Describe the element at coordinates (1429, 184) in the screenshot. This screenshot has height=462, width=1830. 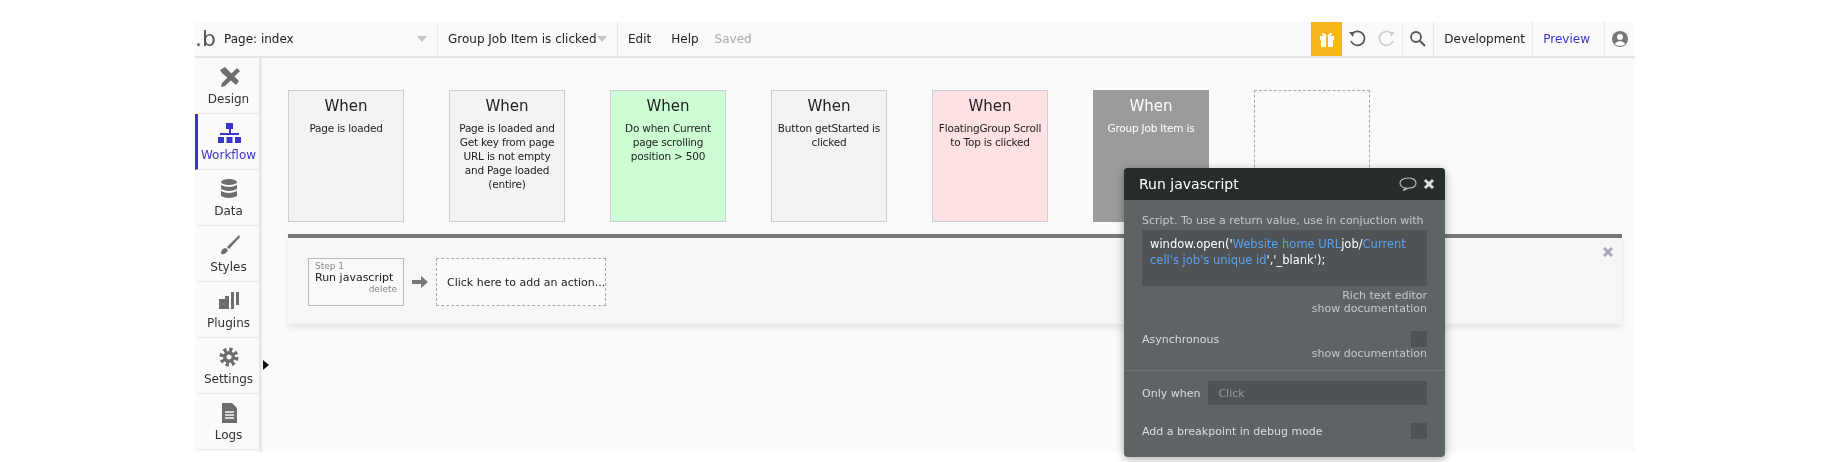
I see `close-icon` at that location.